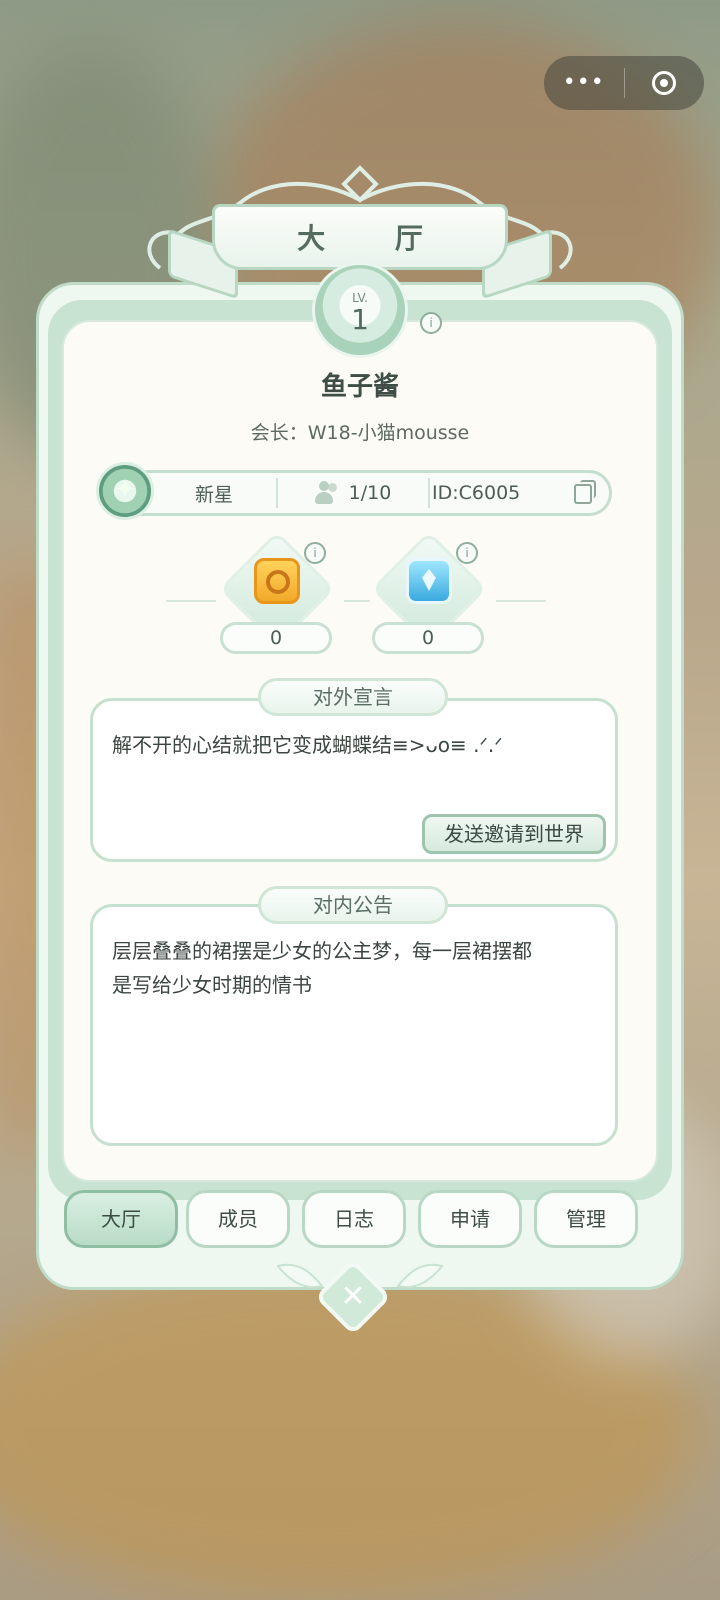  What do you see at coordinates (360, 433) in the screenshot?
I see `guild-leader: 会长：W18-小猫mousse` at bounding box center [360, 433].